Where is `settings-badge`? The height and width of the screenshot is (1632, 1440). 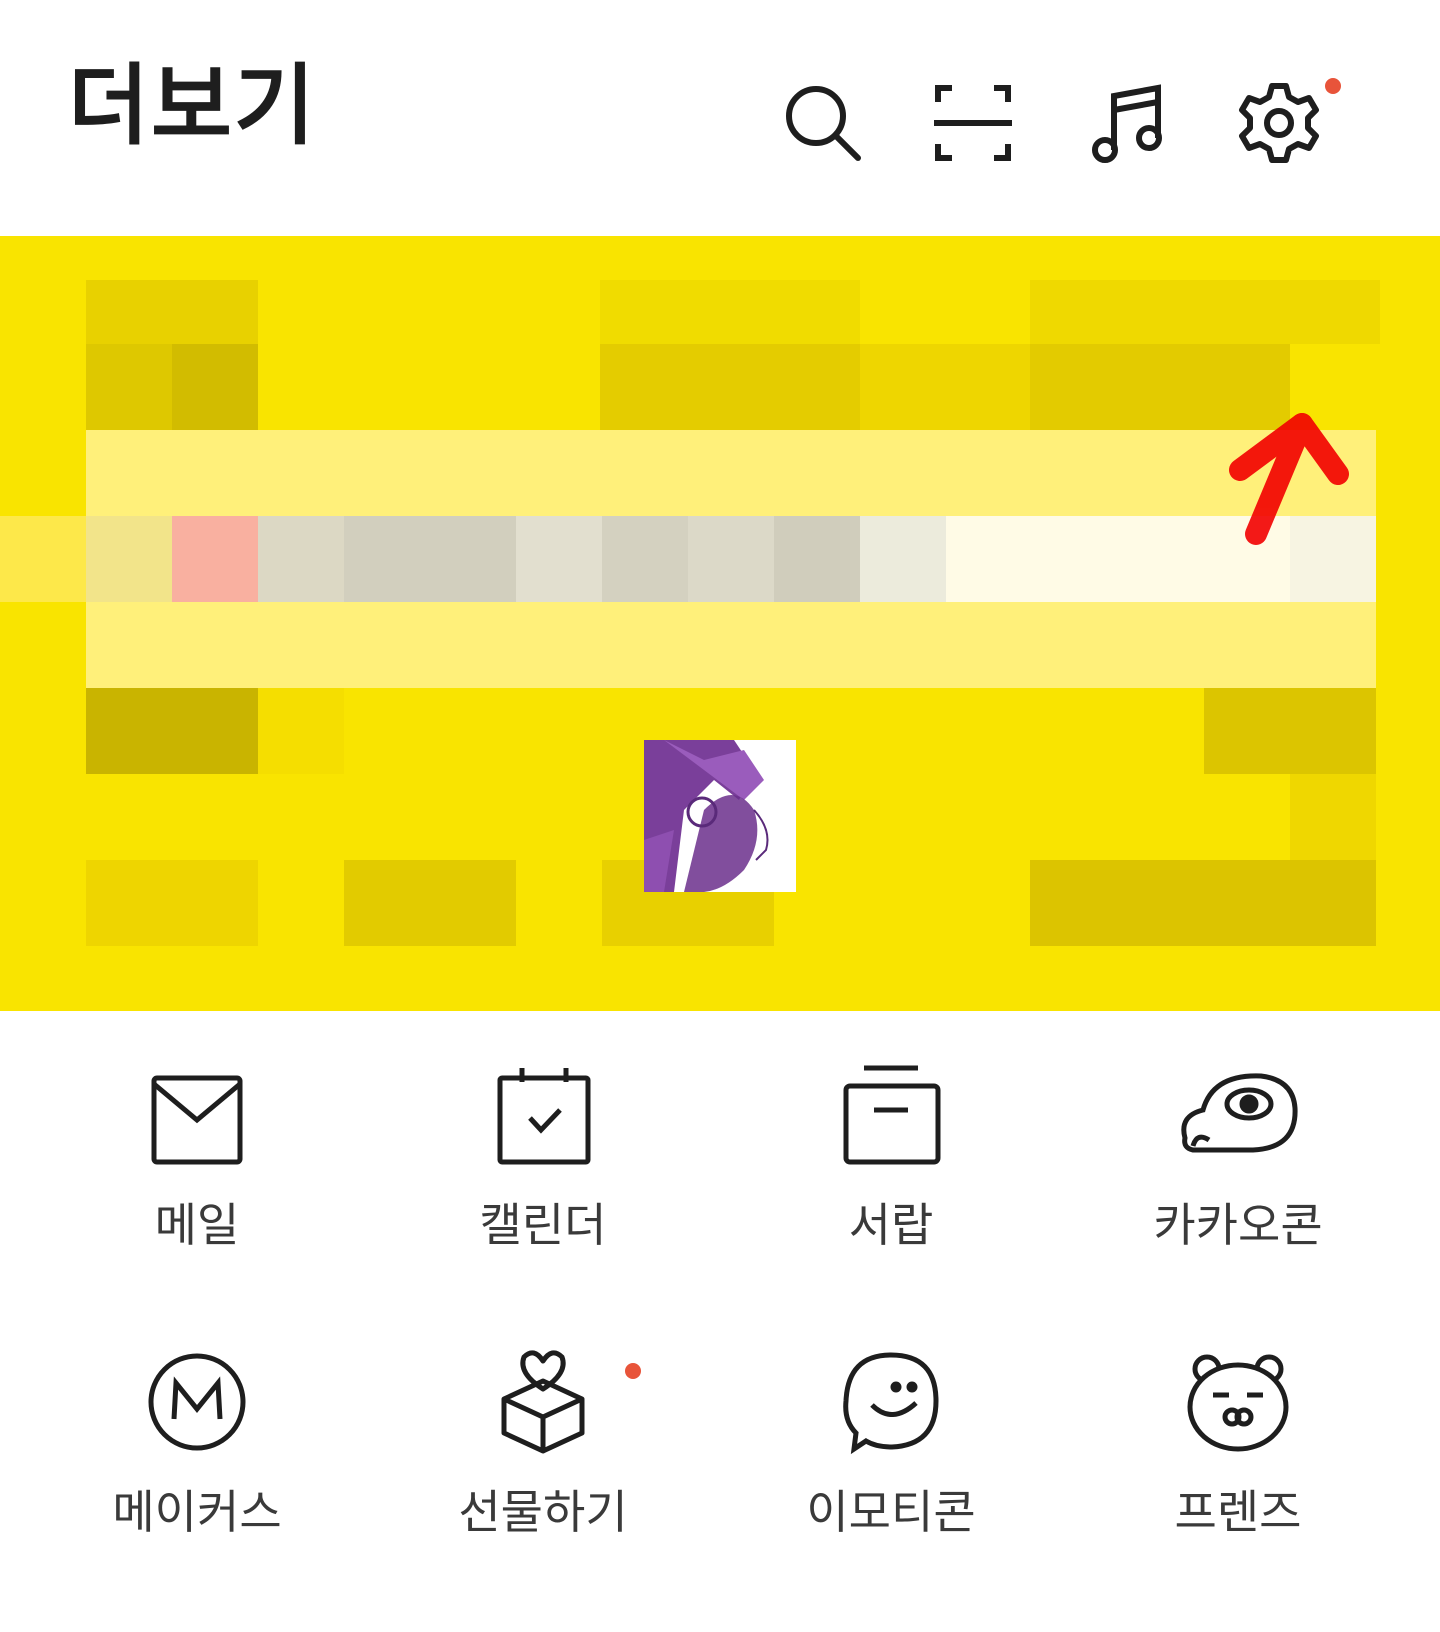 settings-badge is located at coordinates (1333, 86).